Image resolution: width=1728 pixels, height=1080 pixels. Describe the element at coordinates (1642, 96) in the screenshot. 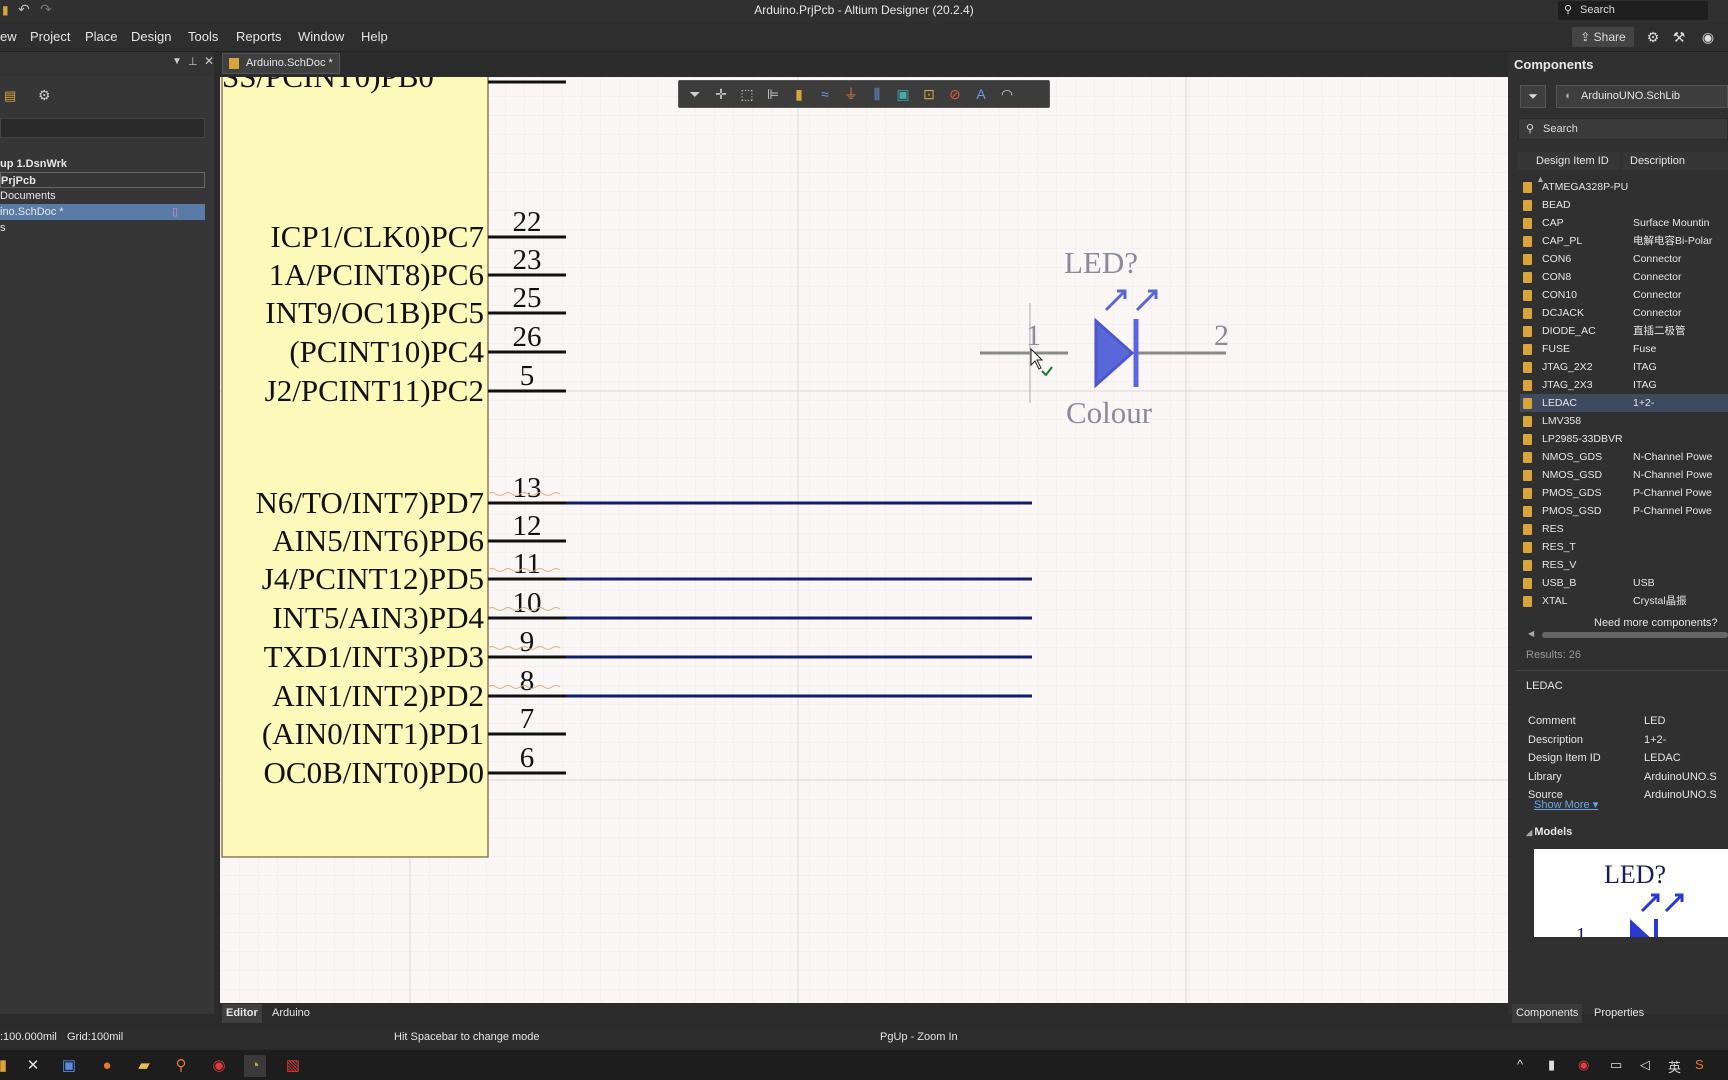

I see `library-select: ◖ ArduinoUNO.SchLib` at that location.